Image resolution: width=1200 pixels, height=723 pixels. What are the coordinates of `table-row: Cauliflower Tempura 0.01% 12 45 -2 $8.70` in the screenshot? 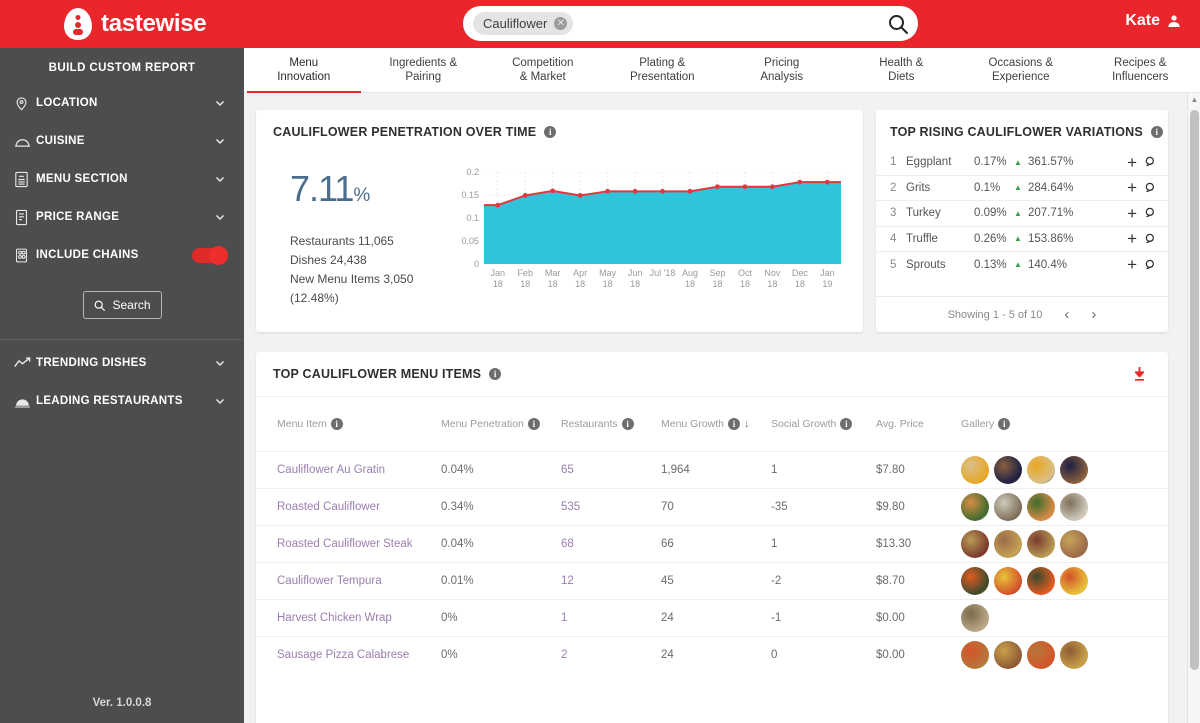 It's located at (712, 580).